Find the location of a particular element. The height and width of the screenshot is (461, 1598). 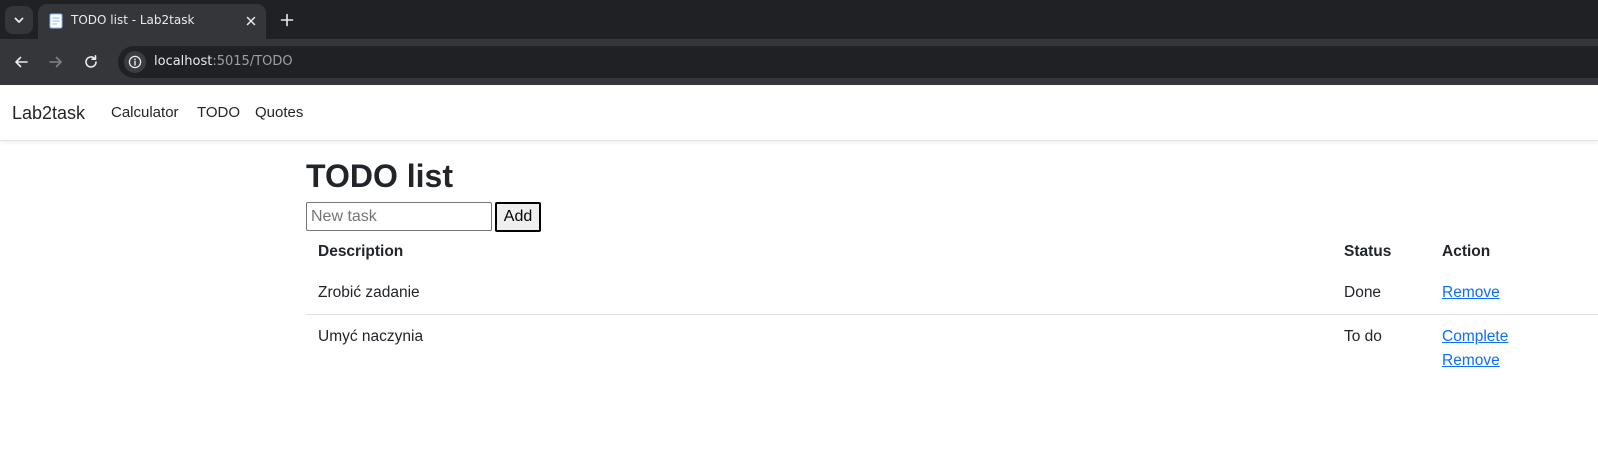

task-actions: Complete Remove is located at coordinates (1514, 349).